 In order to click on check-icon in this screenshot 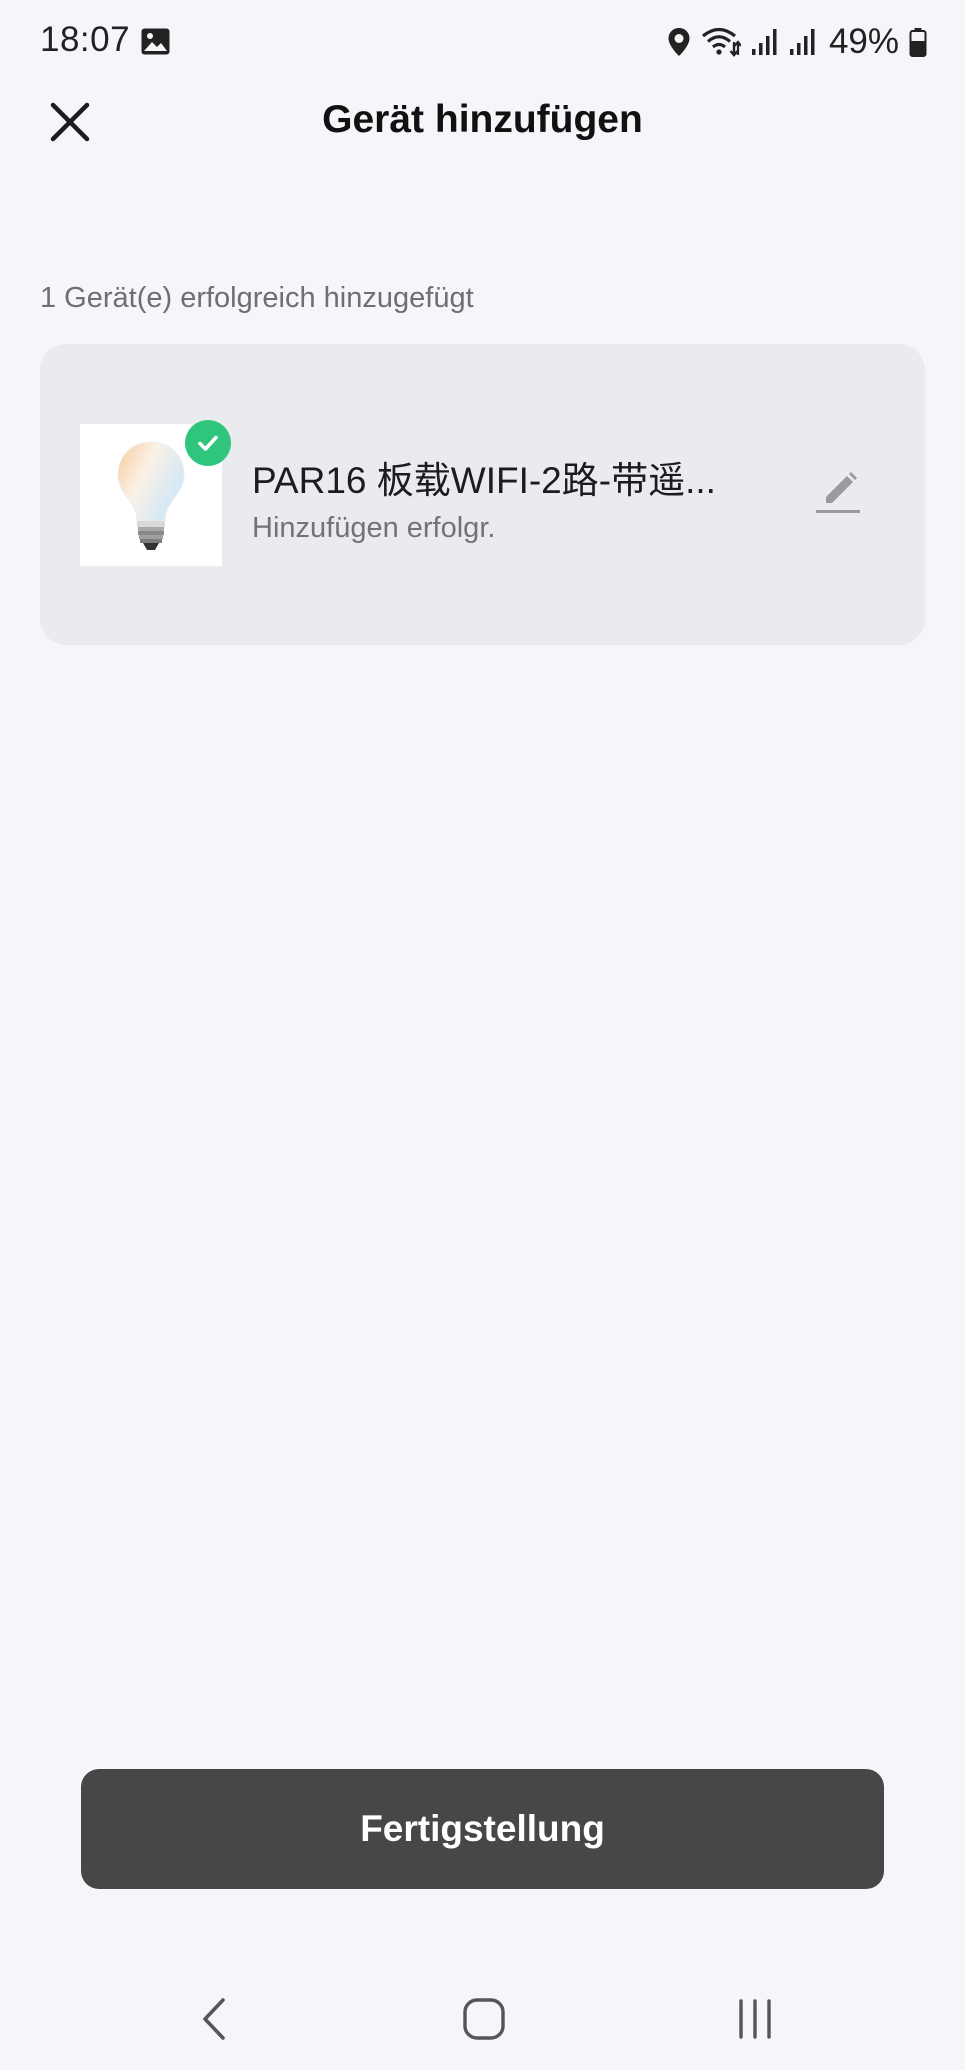, I will do `click(208, 443)`.